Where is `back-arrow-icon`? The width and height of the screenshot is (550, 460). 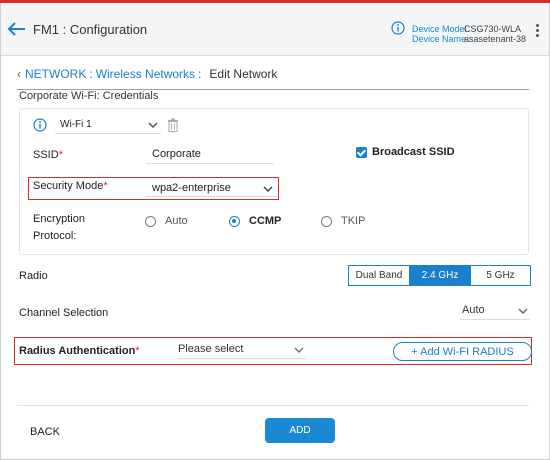 back-arrow-icon is located at coordinates (17, 29).